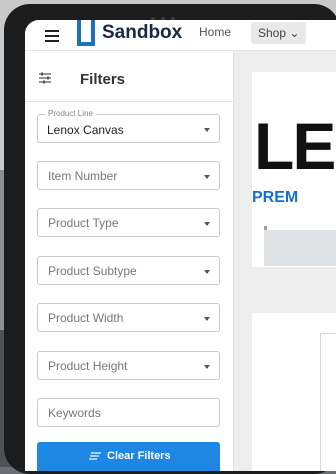 The image size is (336, 474). I want to click on hero-heading: LE, so click(295, 146).